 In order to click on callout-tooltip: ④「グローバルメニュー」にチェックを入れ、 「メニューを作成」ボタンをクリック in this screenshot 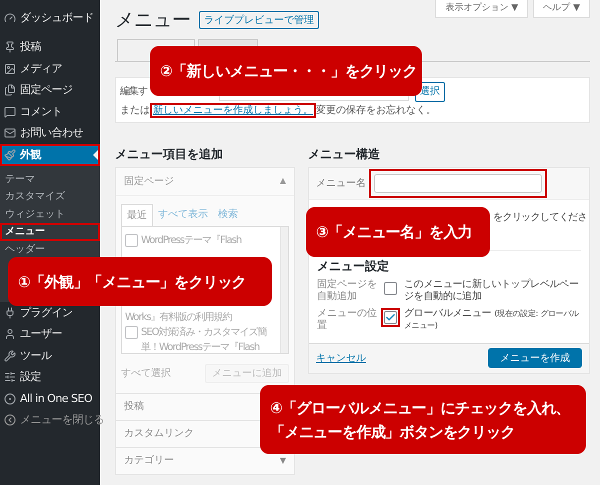, I will do `click(423, 419)`.